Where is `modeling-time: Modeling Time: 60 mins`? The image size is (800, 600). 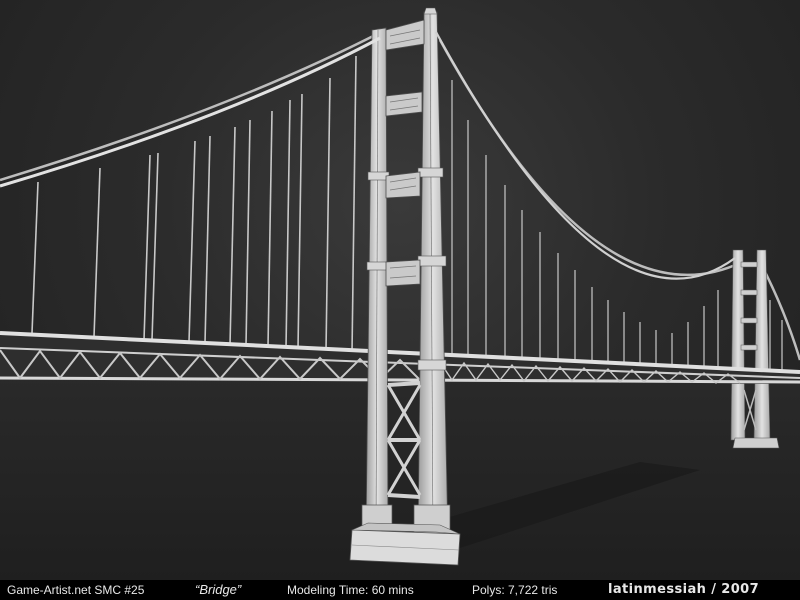 modeling-time: Modeling Time: 60 mins is located at coordinates (350, 590).